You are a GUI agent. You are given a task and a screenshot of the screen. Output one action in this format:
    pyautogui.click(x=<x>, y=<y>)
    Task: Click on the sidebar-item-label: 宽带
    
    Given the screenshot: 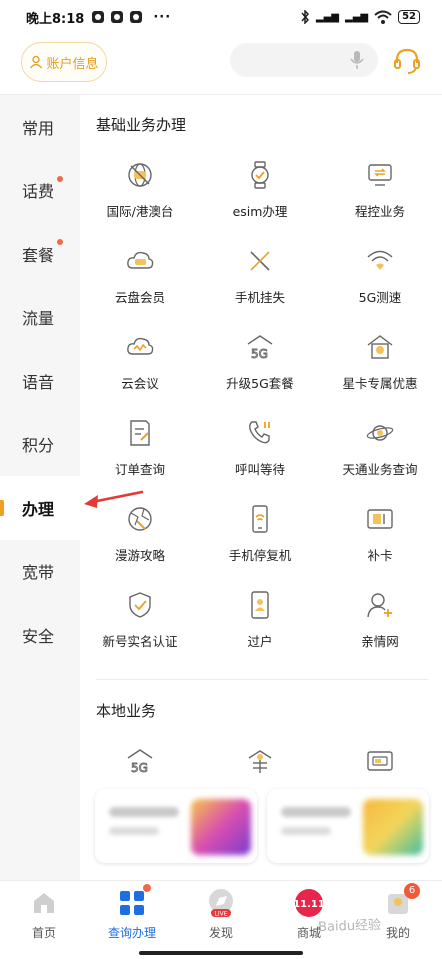 What is the action you would take?
    pyautogui.click(x=37, y=573)
    